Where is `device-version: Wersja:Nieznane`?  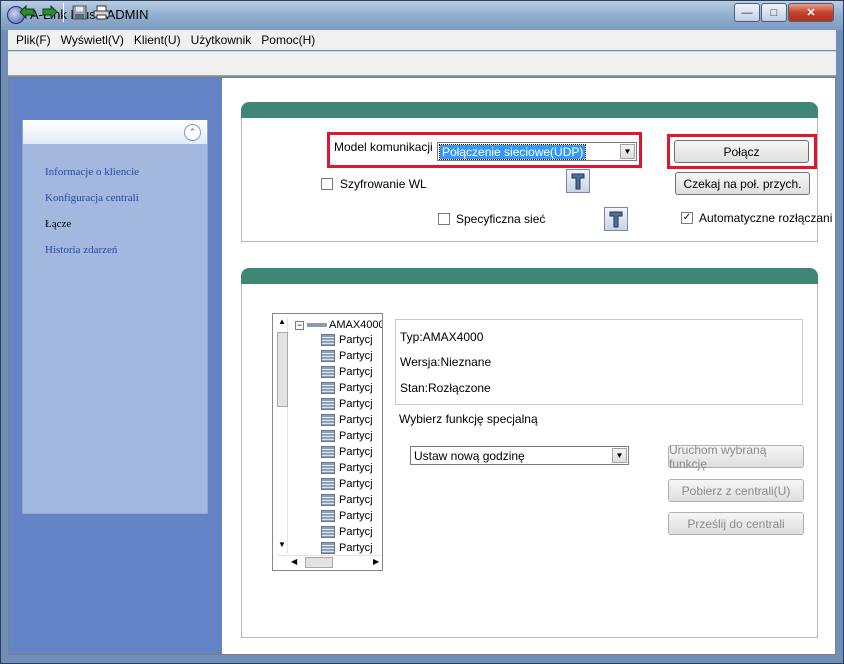
device-version: Wersja:Nieznane is located at coordinates (446, 362).